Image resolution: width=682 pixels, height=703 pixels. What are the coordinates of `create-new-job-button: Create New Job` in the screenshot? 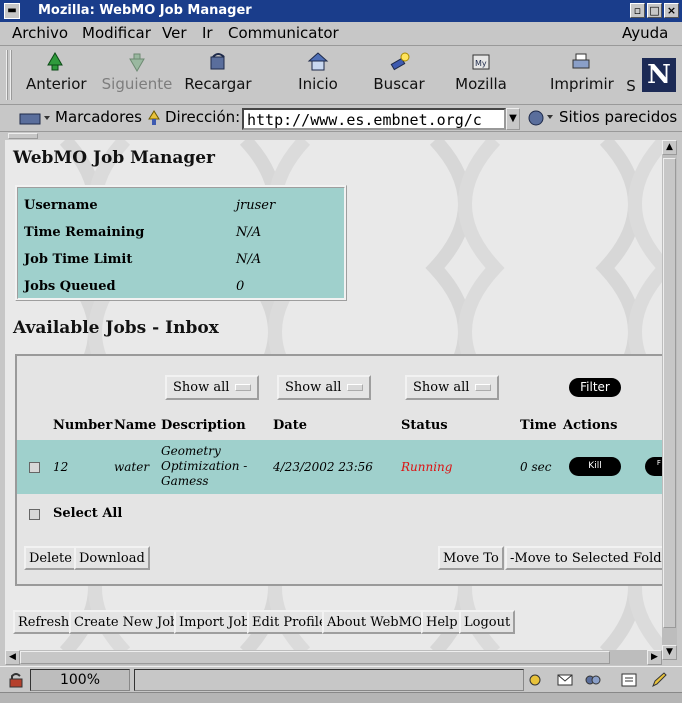 It's located at (126, 622).